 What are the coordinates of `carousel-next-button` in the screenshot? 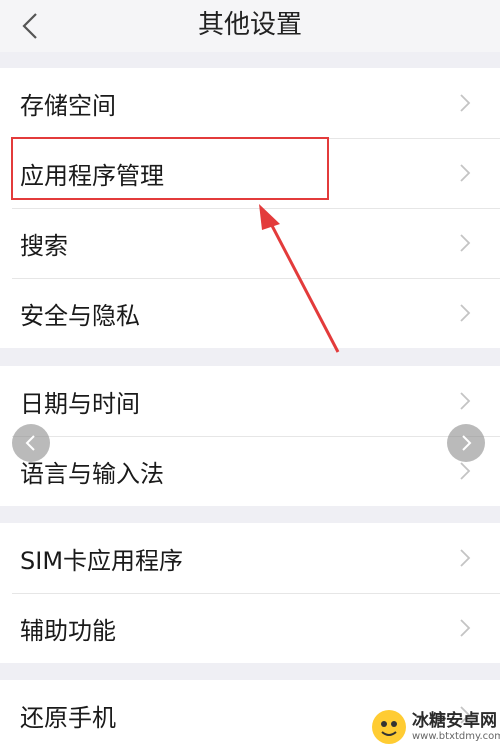 It's located at (466, 443).